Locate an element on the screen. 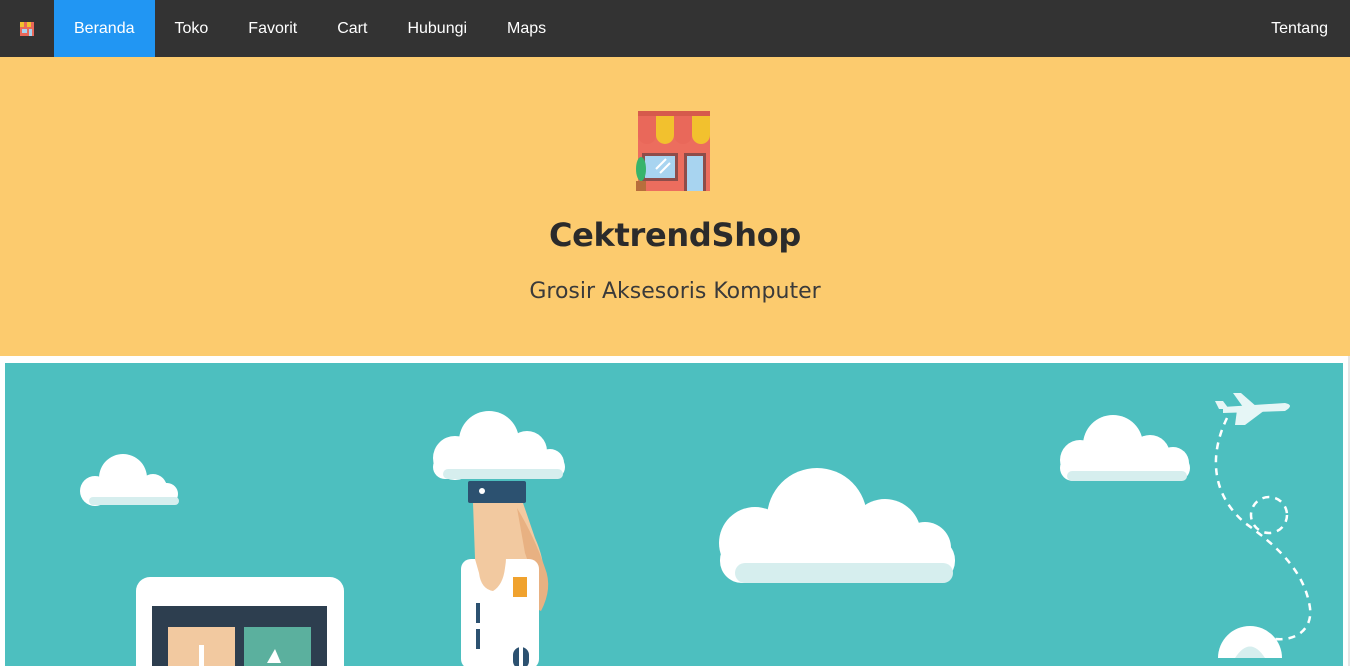  hand-holding-card-icon is located at coordinates (505, 573).